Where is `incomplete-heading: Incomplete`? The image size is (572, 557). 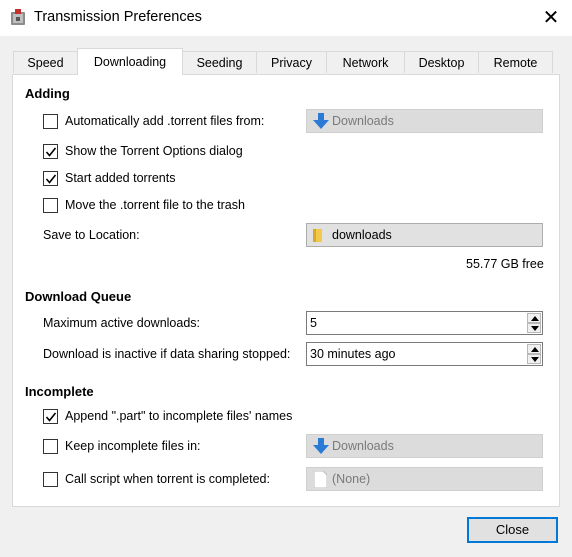
incomplete-heading: Incomplete is located at coordinates (59, 391).